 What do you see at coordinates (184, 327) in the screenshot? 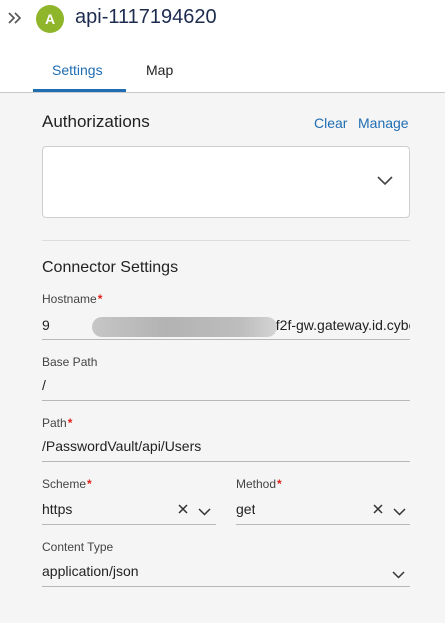
I see `redacted-mask` at bounding box center [184, 327].